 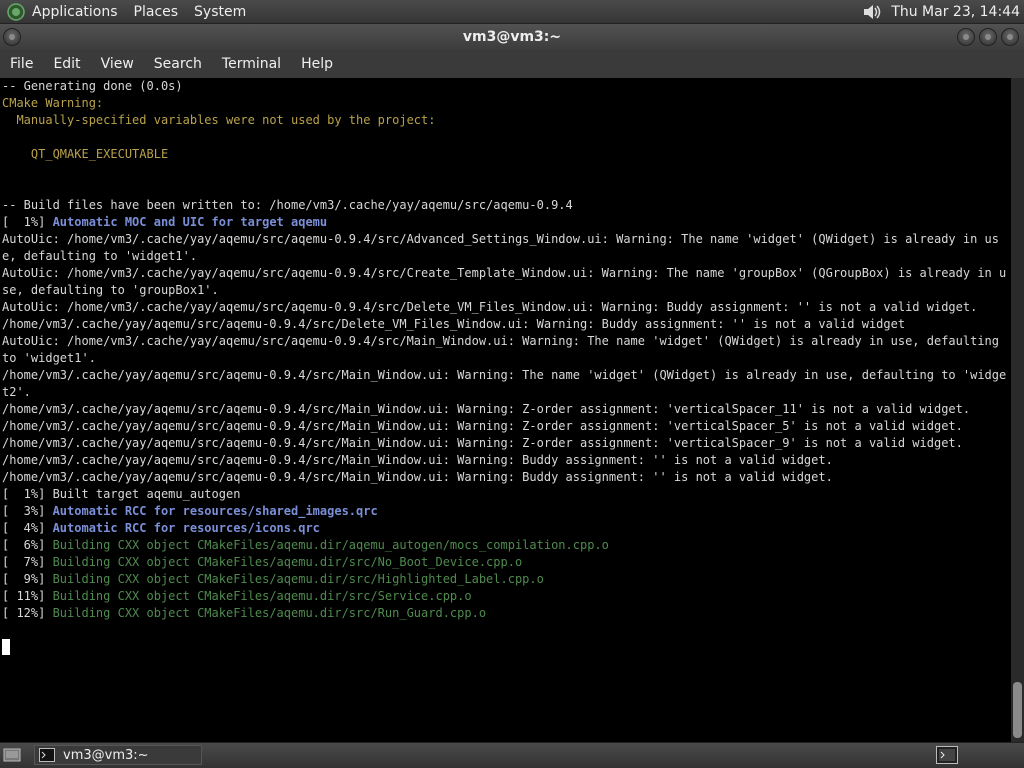 I want to click on terminal-line: CMake Warning:, so click(x=53, y=103).